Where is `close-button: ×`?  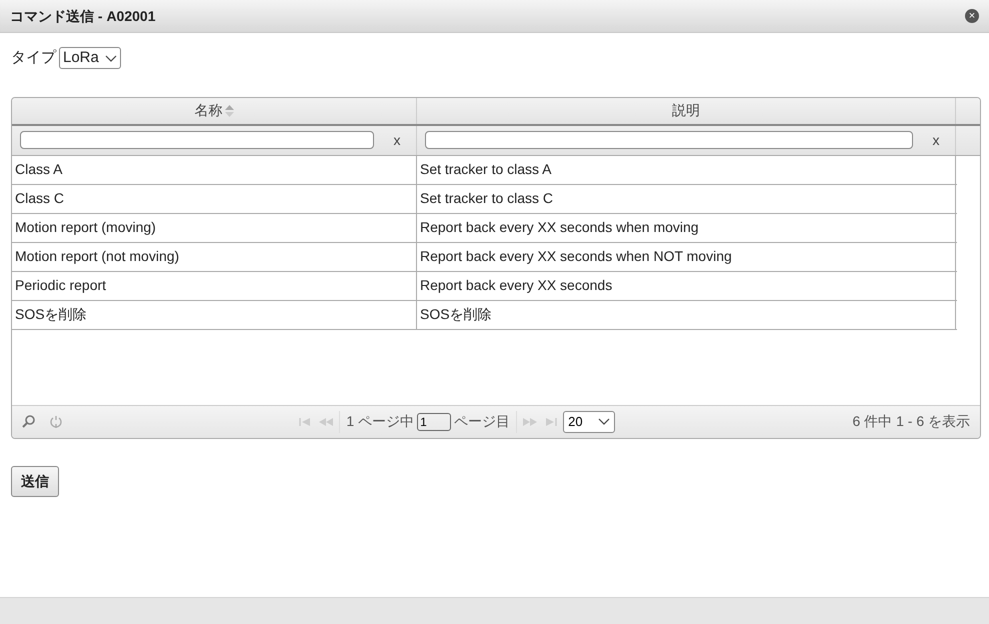
close-button: × is located at coordinates (972, 16).